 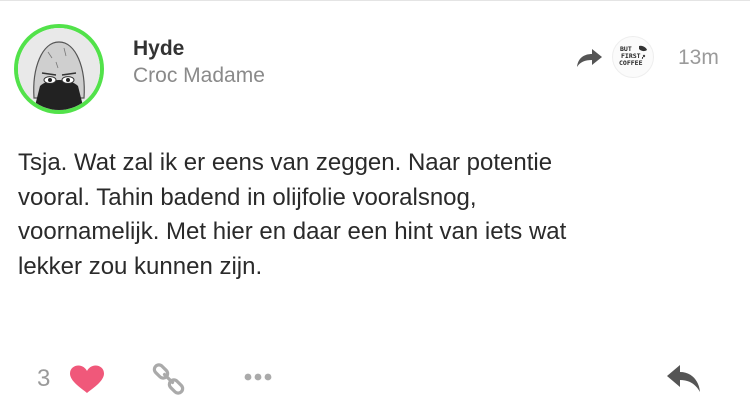 I want to click on link-icon, so click(x=169, y=379).